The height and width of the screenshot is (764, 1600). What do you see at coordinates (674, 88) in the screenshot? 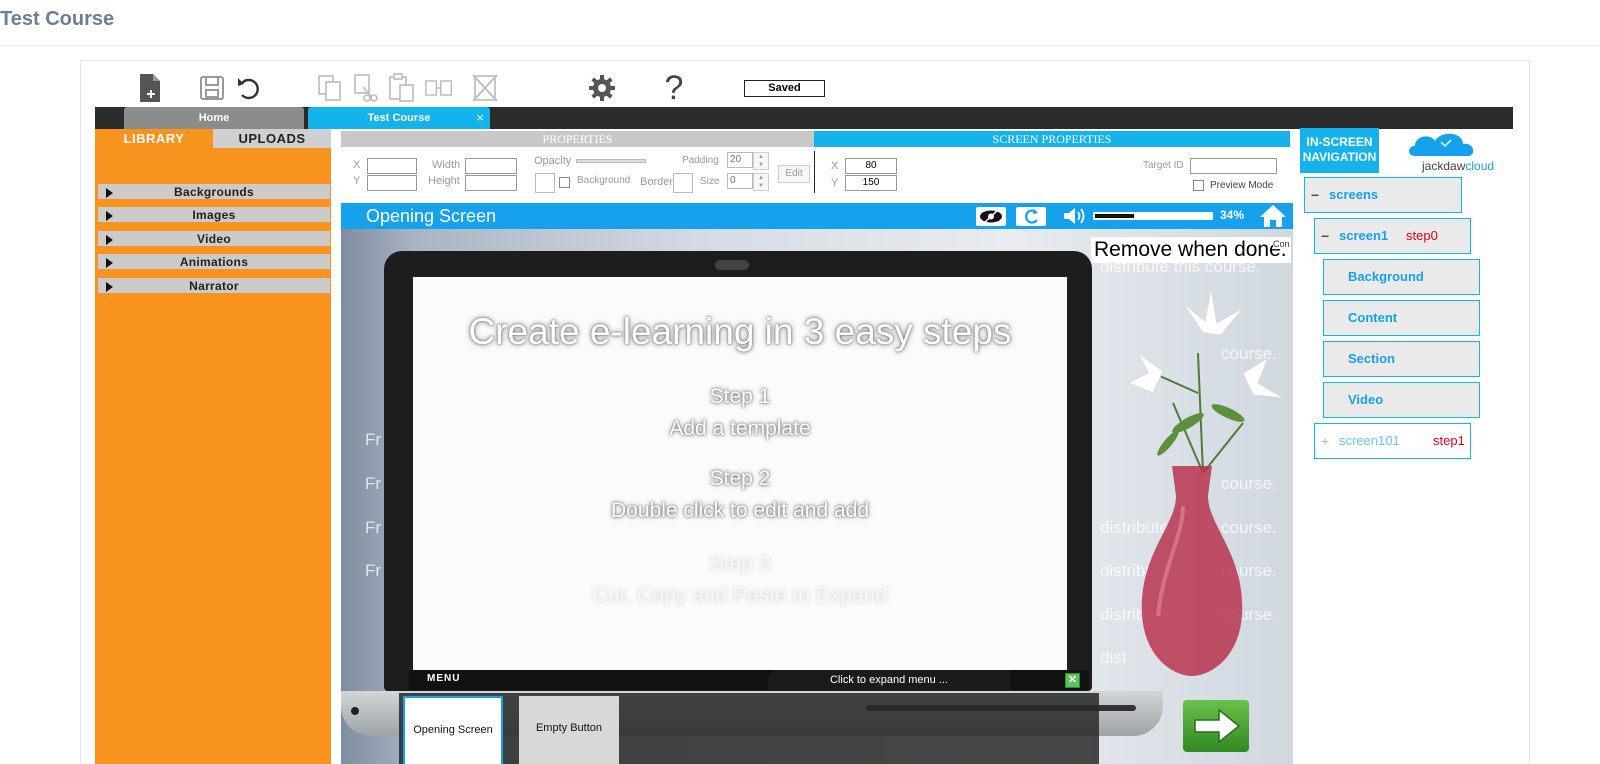
I see `help-icon: ?` at bounding box center [674, 88].